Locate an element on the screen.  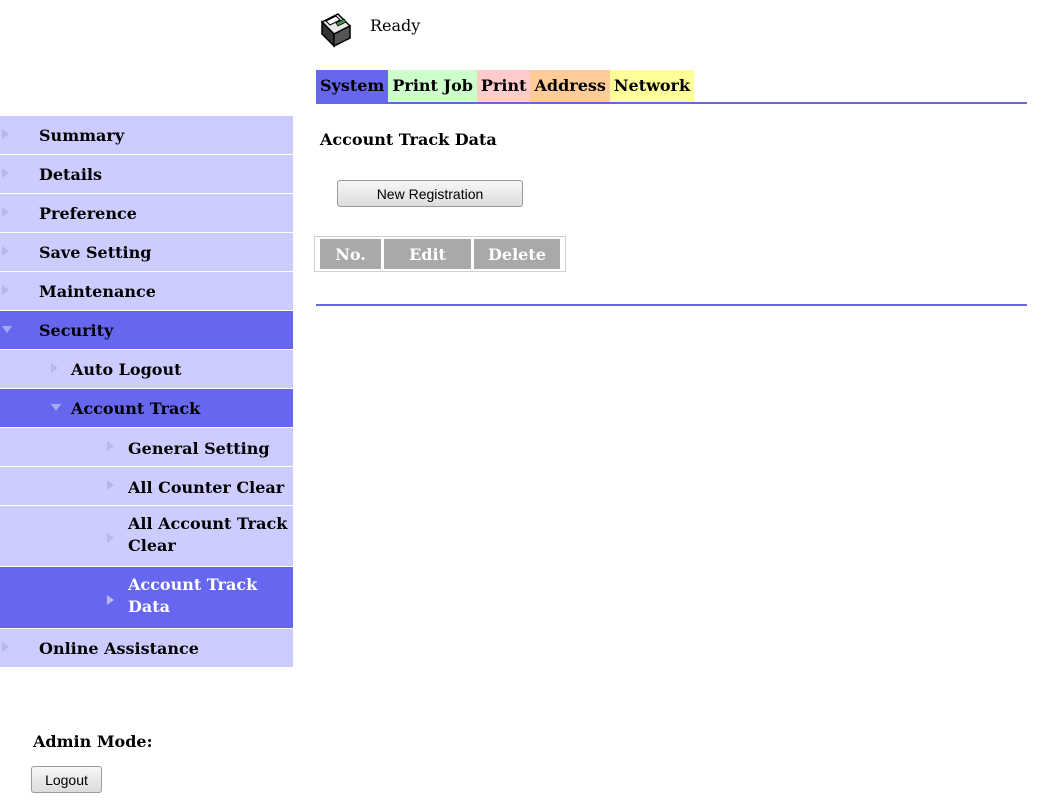
tab-print: Print is located at coordinates (503, 86).